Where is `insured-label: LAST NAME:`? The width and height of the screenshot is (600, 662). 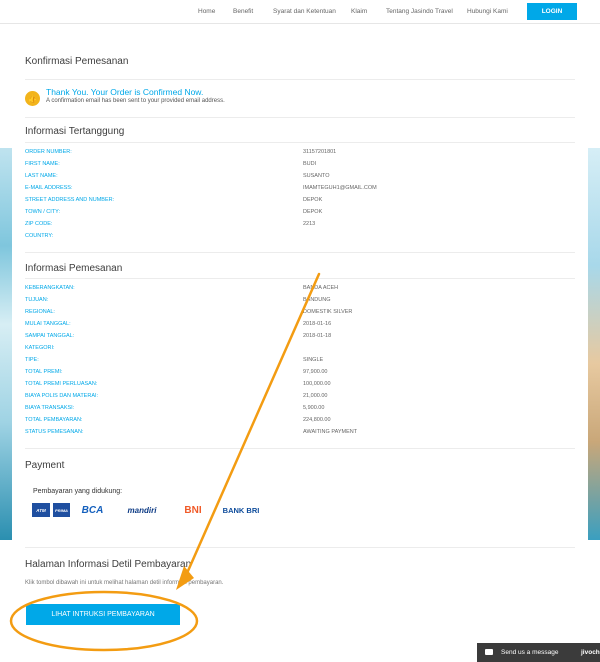
insured-label: LAST NAME: is located at coordinates (41, 176).